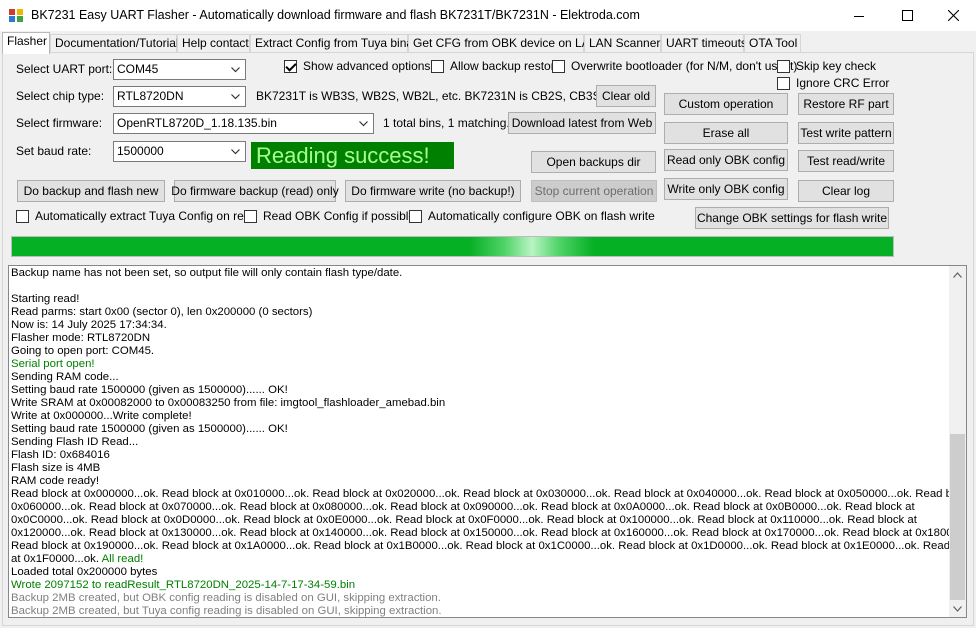  Describe the element at coordinates (255, 191) in the screenshot. I see `firmware-backup-button: Do firmware backup (read) only` at that location.